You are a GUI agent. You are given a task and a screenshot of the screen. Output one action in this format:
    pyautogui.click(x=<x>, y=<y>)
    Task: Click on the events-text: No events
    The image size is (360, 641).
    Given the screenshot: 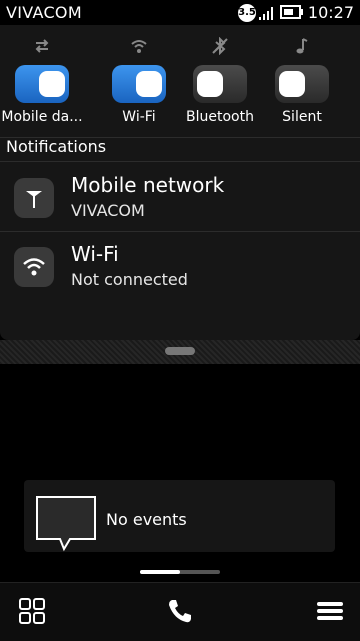 What is the action you would take?
    pyautogui.click(x=146, y=519)
    